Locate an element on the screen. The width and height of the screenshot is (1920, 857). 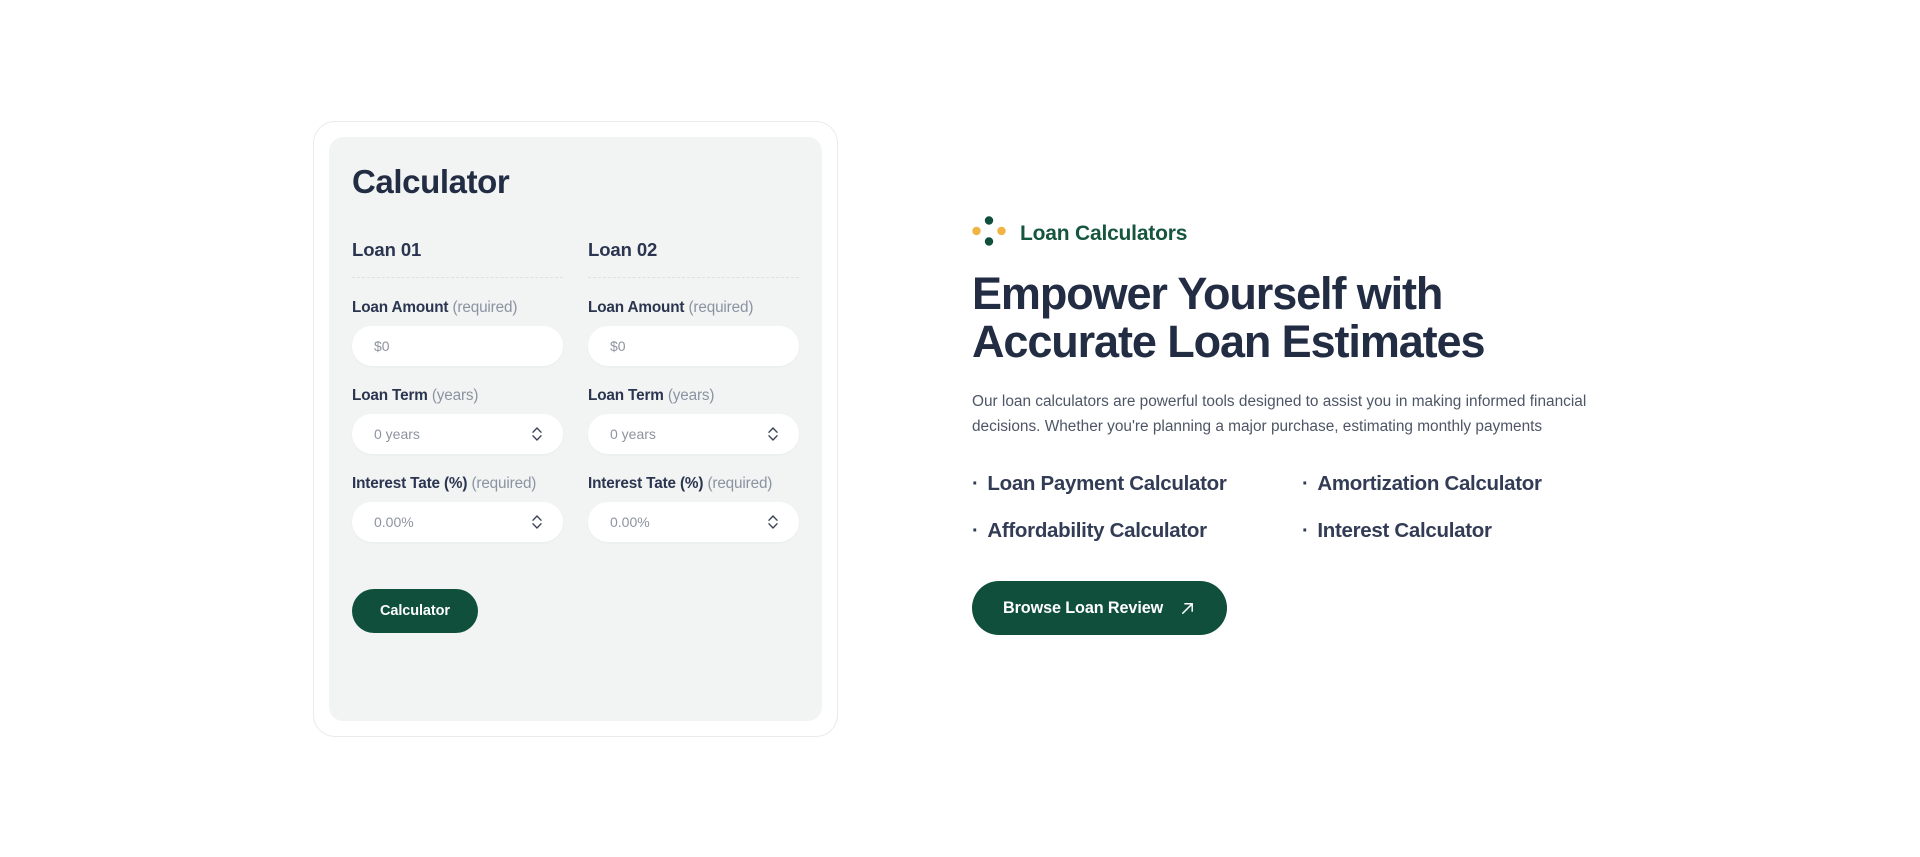
list-item-label: Amortization Calculator is located at coordinates (1429, 484).